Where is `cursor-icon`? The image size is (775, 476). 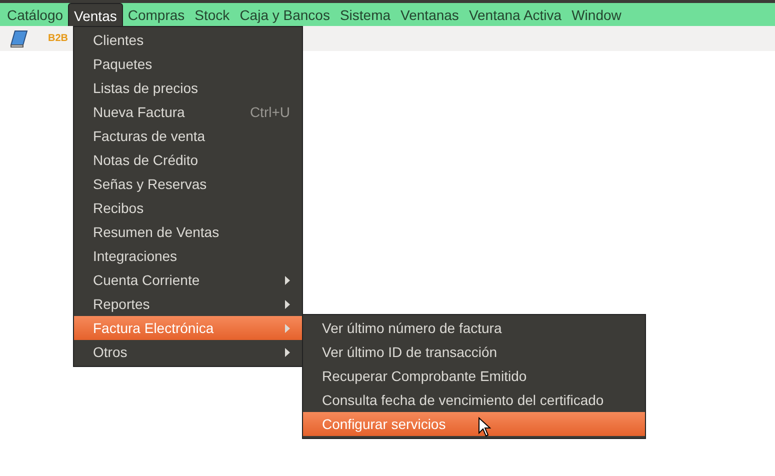
cursor-icon is located at coordinates (484, 427).